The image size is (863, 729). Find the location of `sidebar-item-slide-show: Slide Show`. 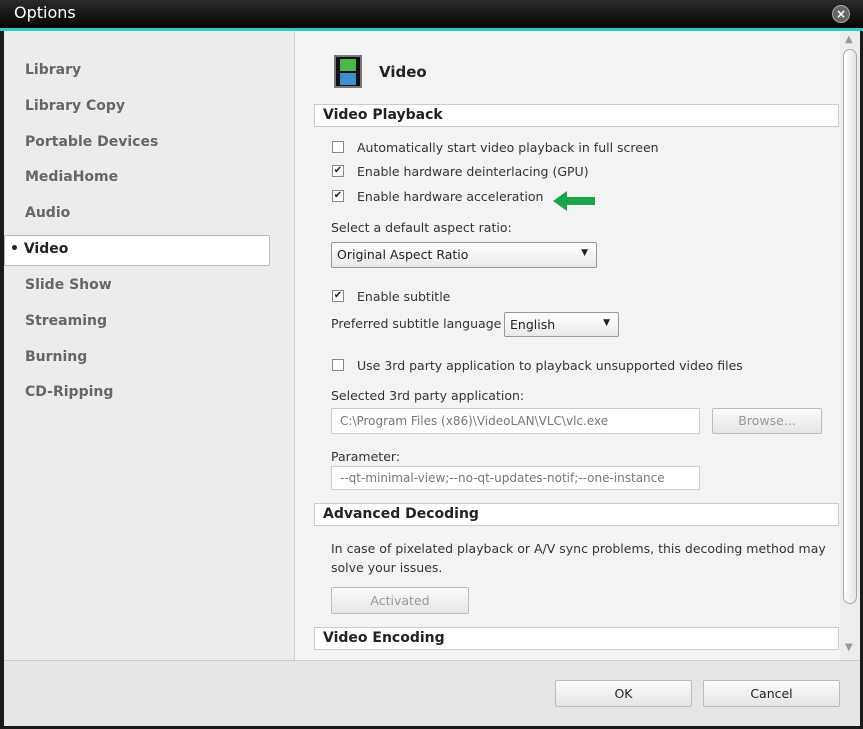

sidebar-item-slide-show: Slide Show is located at coordinates (68, 285).